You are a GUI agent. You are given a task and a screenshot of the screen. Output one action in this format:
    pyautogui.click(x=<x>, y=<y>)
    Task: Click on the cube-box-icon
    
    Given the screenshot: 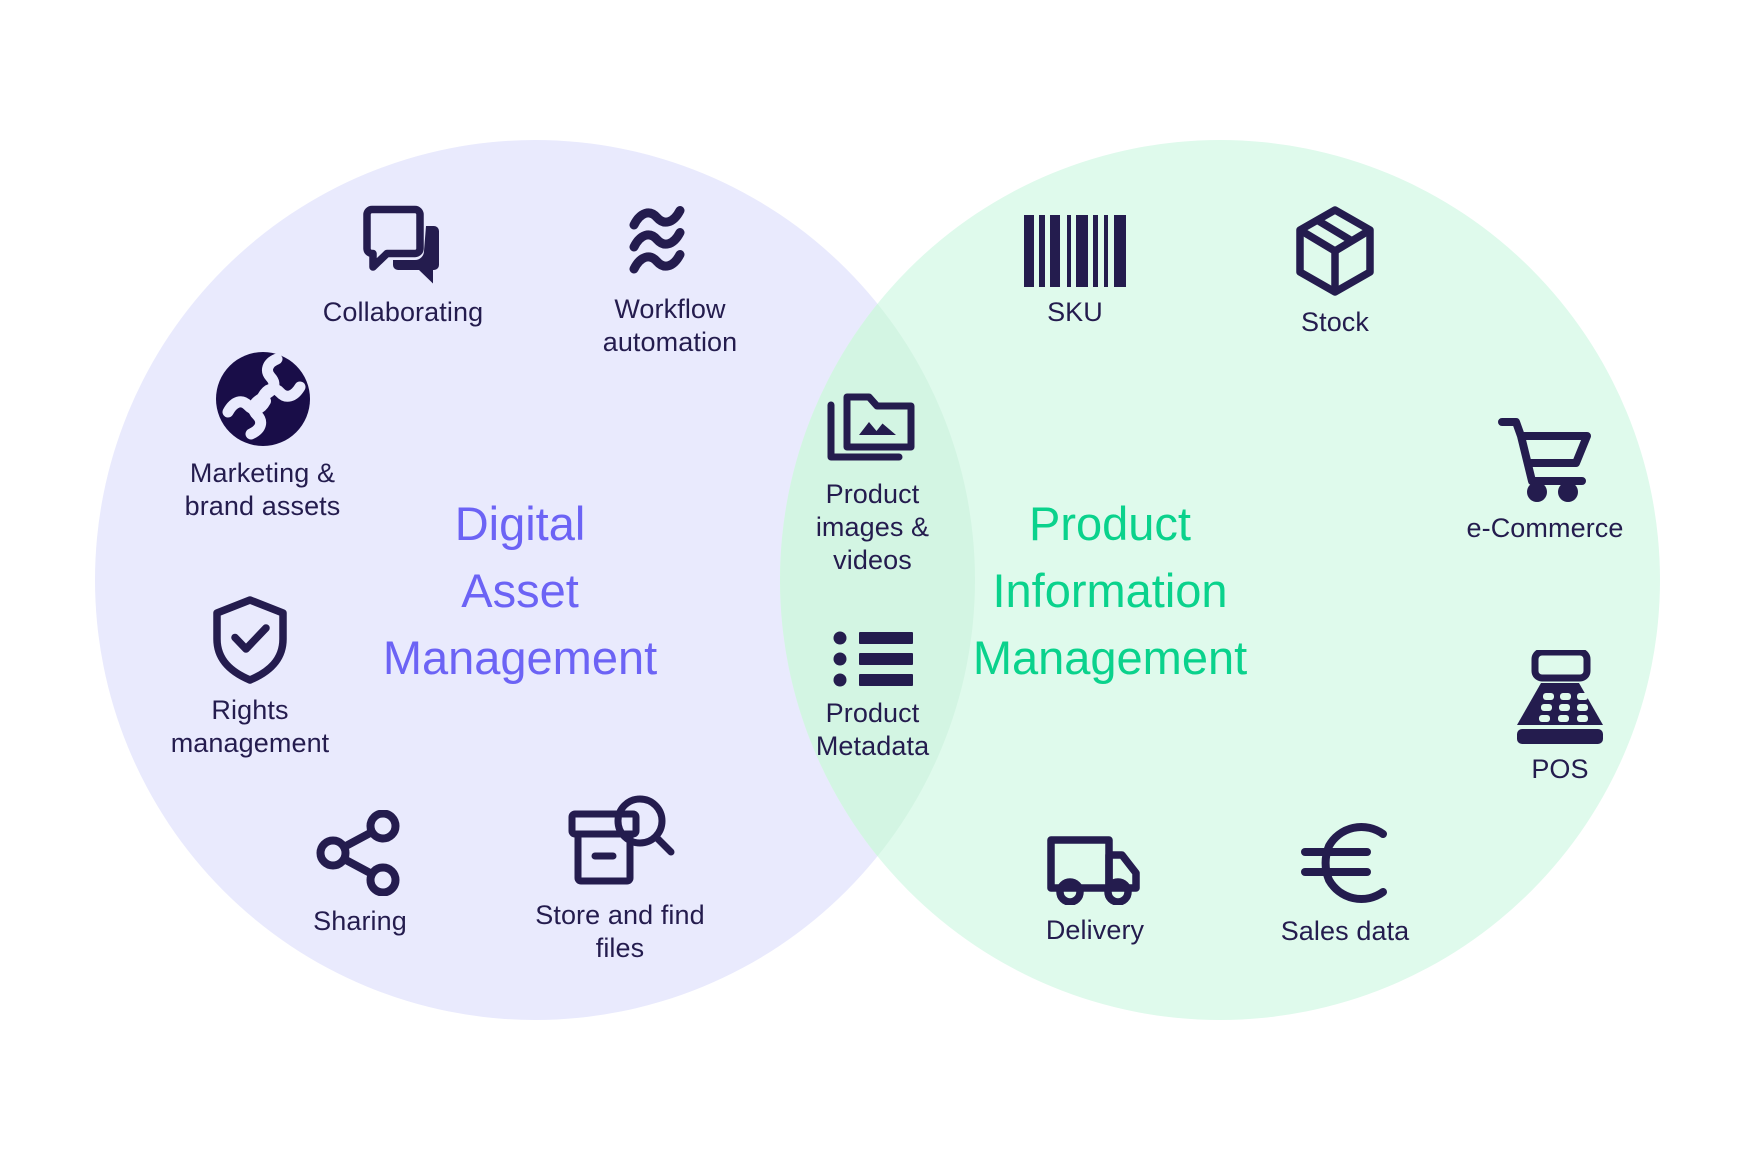 What is the action you would take?
    pyautogui.click(x=1335, y=251)
    